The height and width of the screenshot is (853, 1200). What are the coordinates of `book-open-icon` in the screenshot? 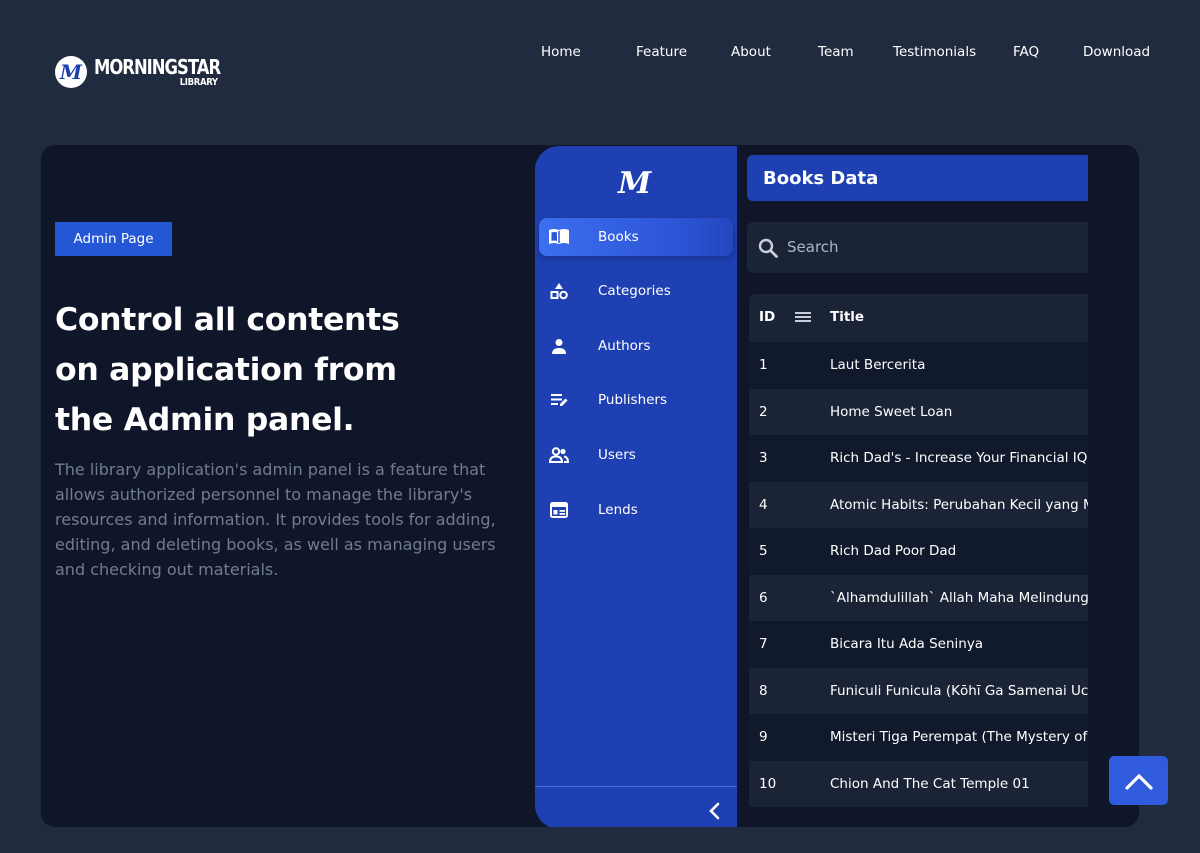 It's located at (559, 237).